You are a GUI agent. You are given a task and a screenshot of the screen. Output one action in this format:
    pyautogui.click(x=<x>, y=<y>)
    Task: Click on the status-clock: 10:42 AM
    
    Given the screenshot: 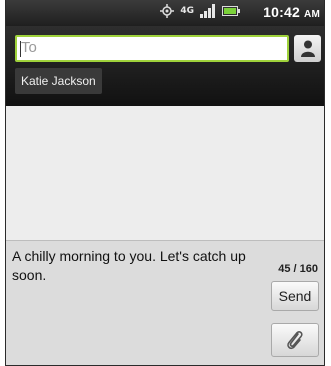 What is the action you would take?
    pyautogui.click(x=291, y=12)
    